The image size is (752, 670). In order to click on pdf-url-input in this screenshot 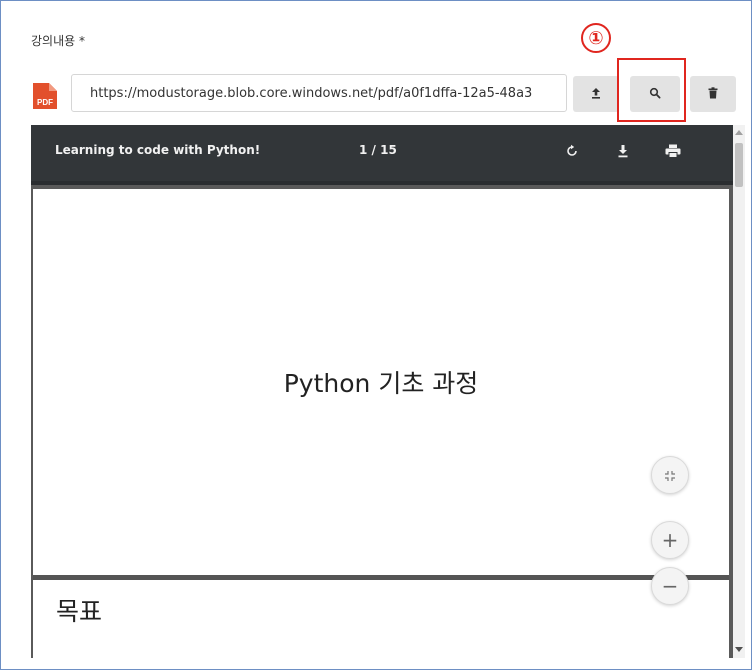, I will do `click(319, 93)`.